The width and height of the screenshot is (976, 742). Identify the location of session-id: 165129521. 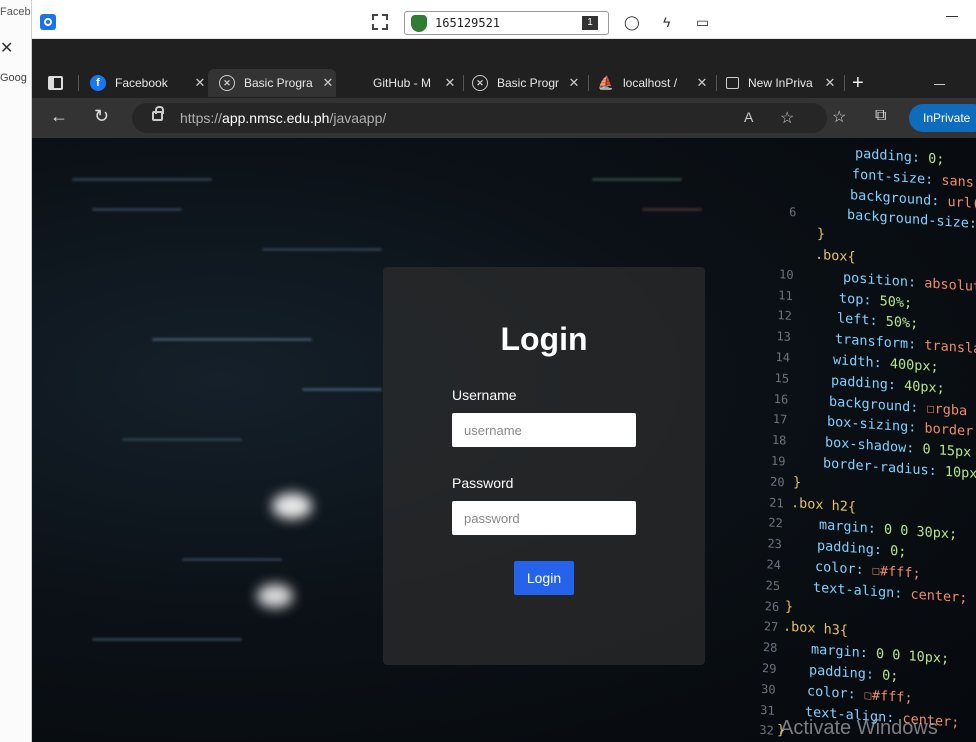
(468, 23).